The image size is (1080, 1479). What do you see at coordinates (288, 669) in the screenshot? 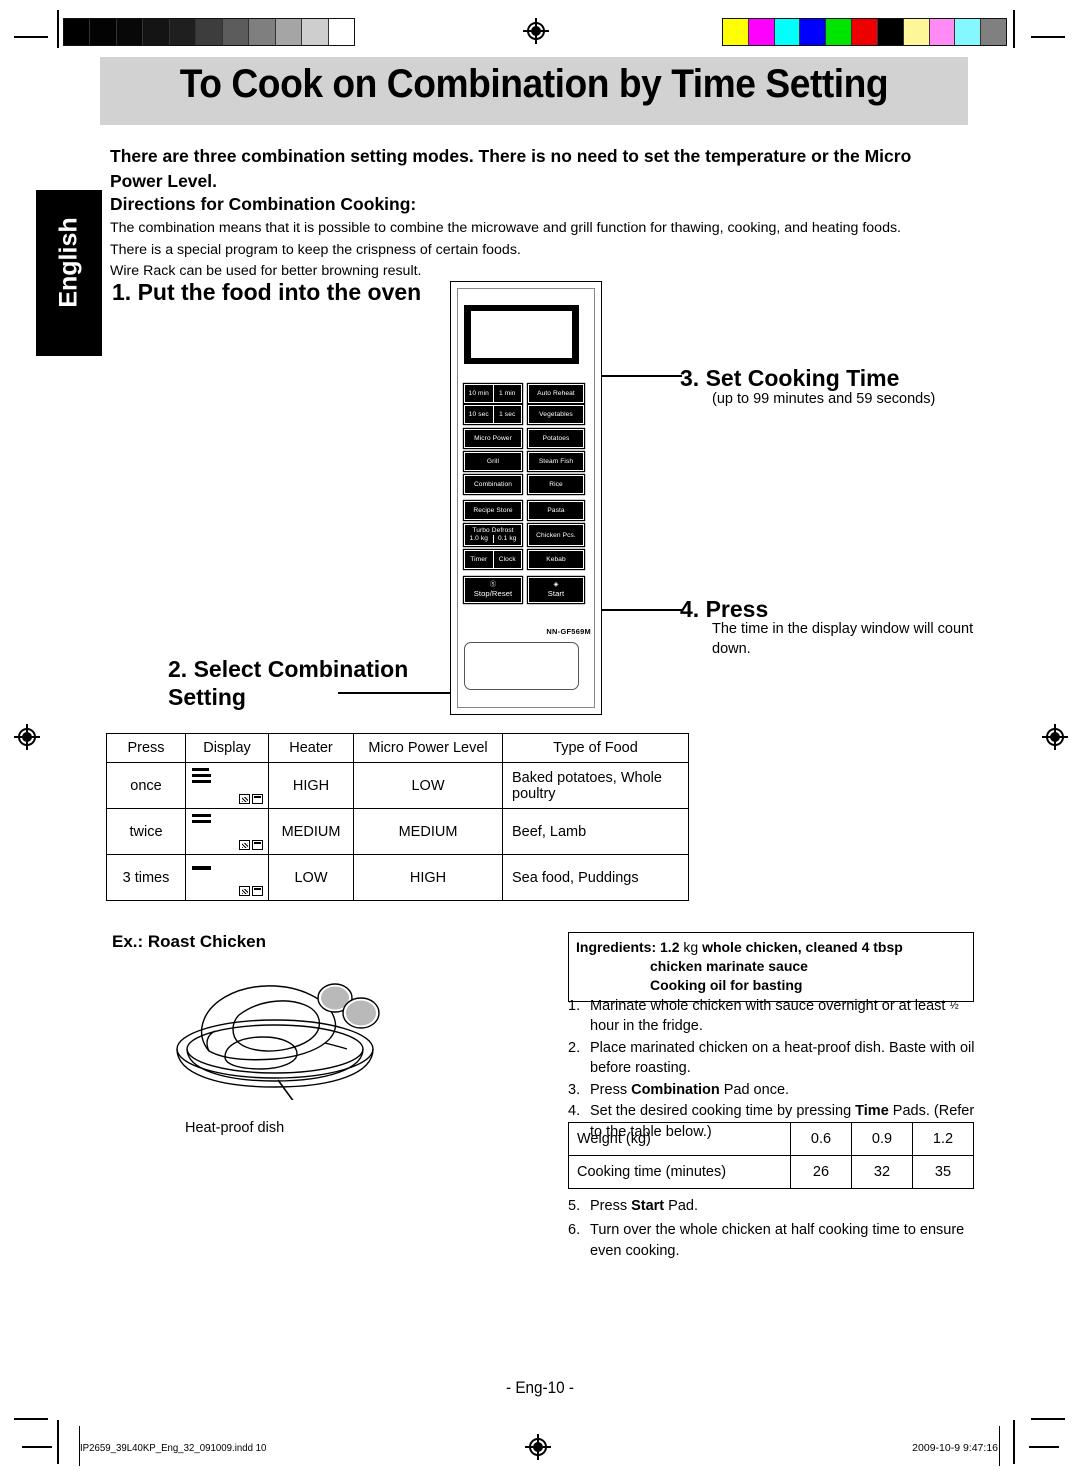
I see `step-2-line-1: 2. Select Combination` at bounding box center [288, 669].